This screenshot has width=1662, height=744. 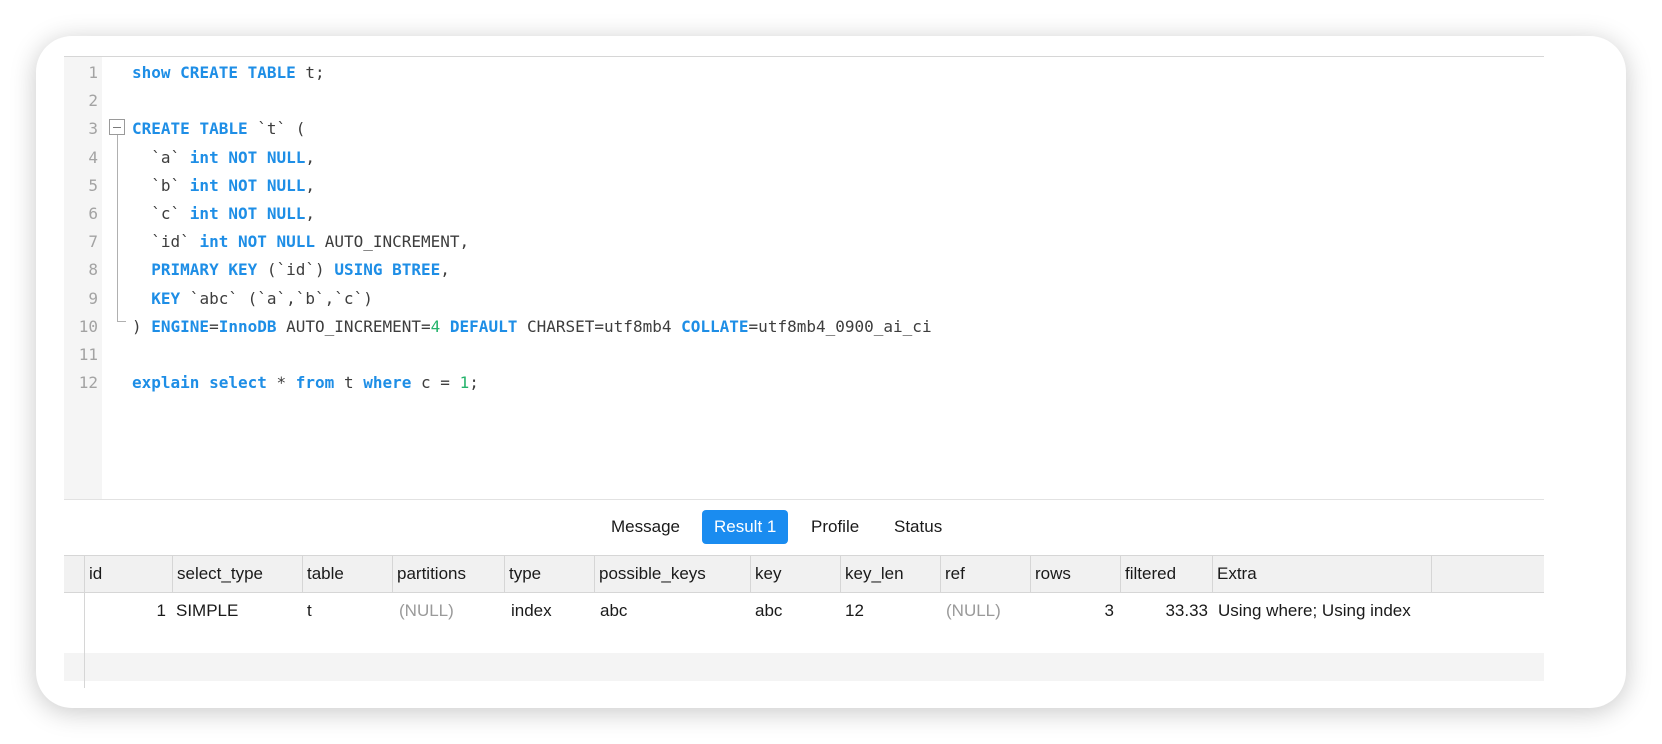 I want to click on code-text: `id` int NOT NULL AUTO_INCREMENT,, so click(x=300, y=242).